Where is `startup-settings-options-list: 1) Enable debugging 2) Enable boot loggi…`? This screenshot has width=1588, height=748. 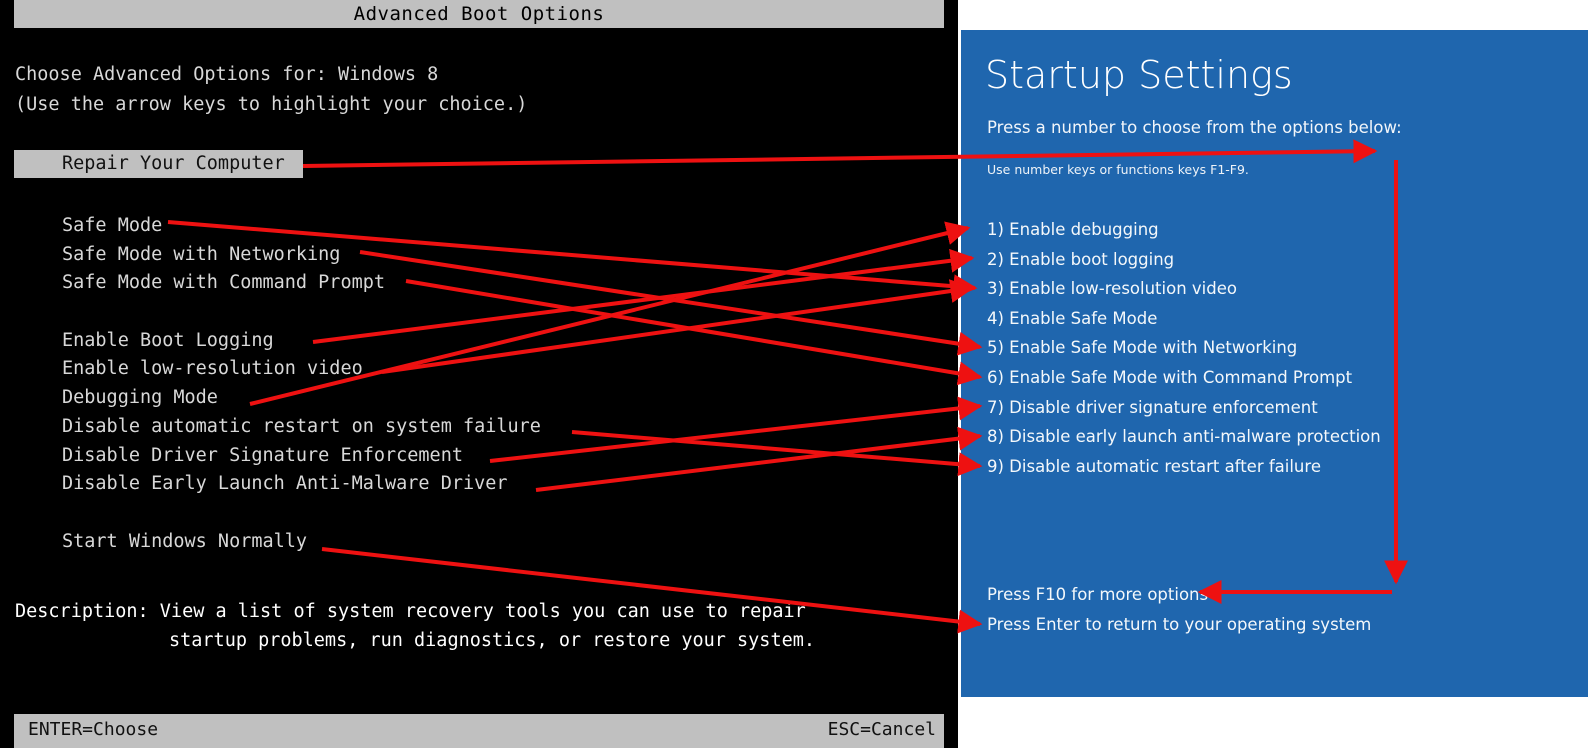 startup-settings-options-list: 1) Enable debugging 2) Enable boot loggi… is located at coordinates (1184, 348).